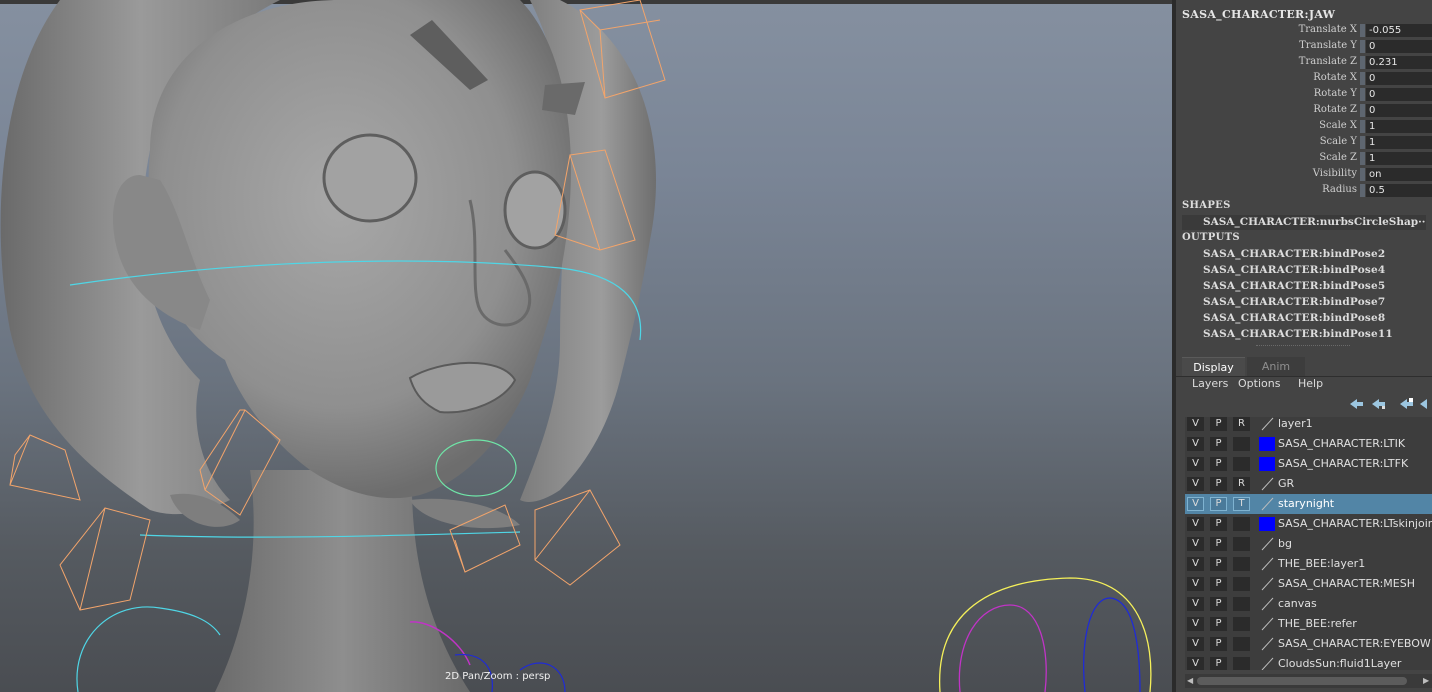  Describe the element at coordinates (1308, 584) in the screenshot. I see `layer-row: V P SASA_CHARACTER:MESH` at that location.